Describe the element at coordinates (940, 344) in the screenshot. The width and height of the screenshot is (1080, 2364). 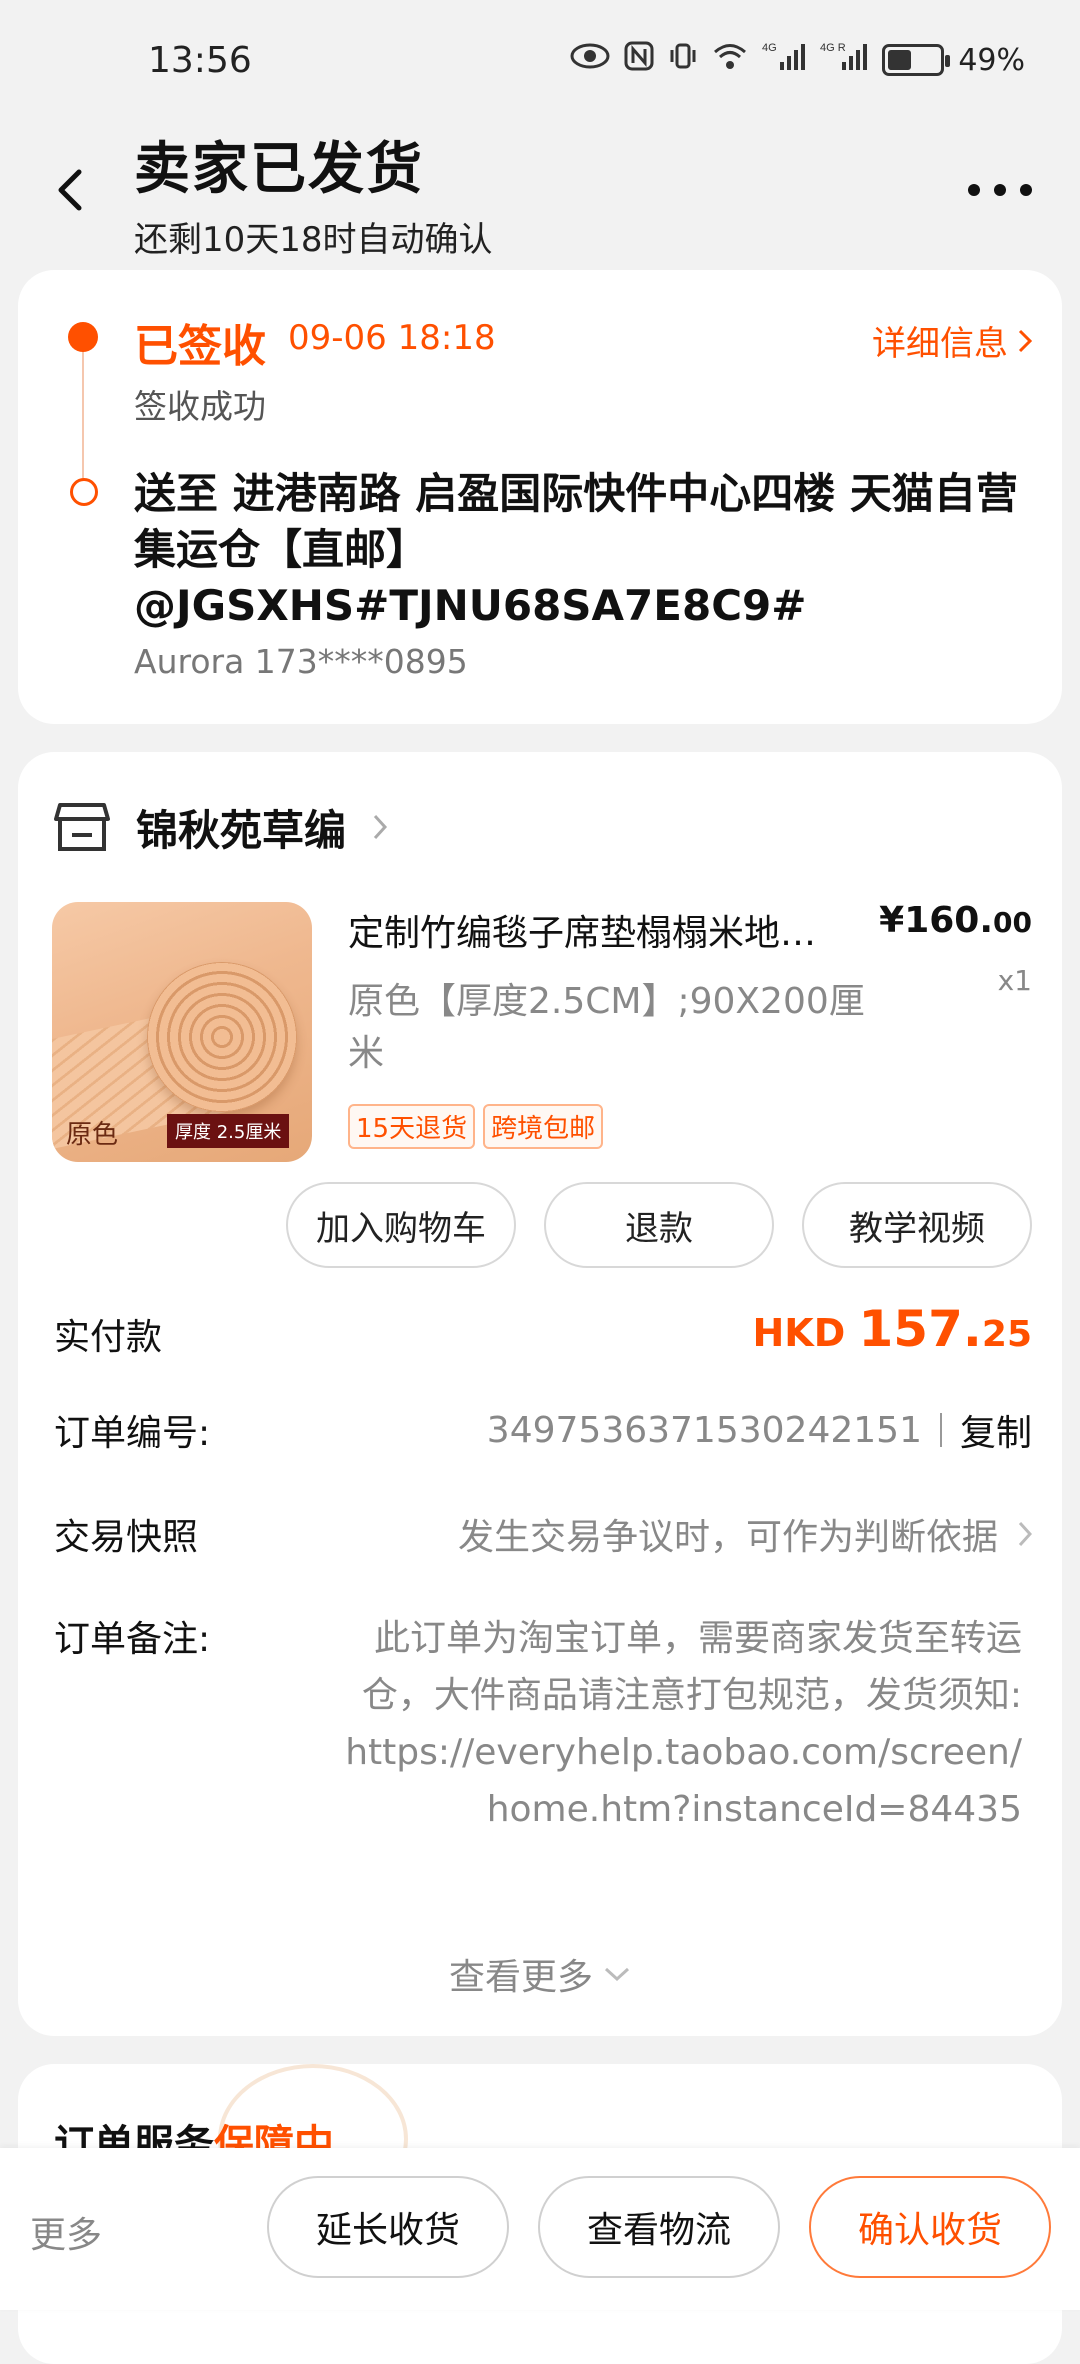
I see `detail-link-label: 详细信息` at that location.